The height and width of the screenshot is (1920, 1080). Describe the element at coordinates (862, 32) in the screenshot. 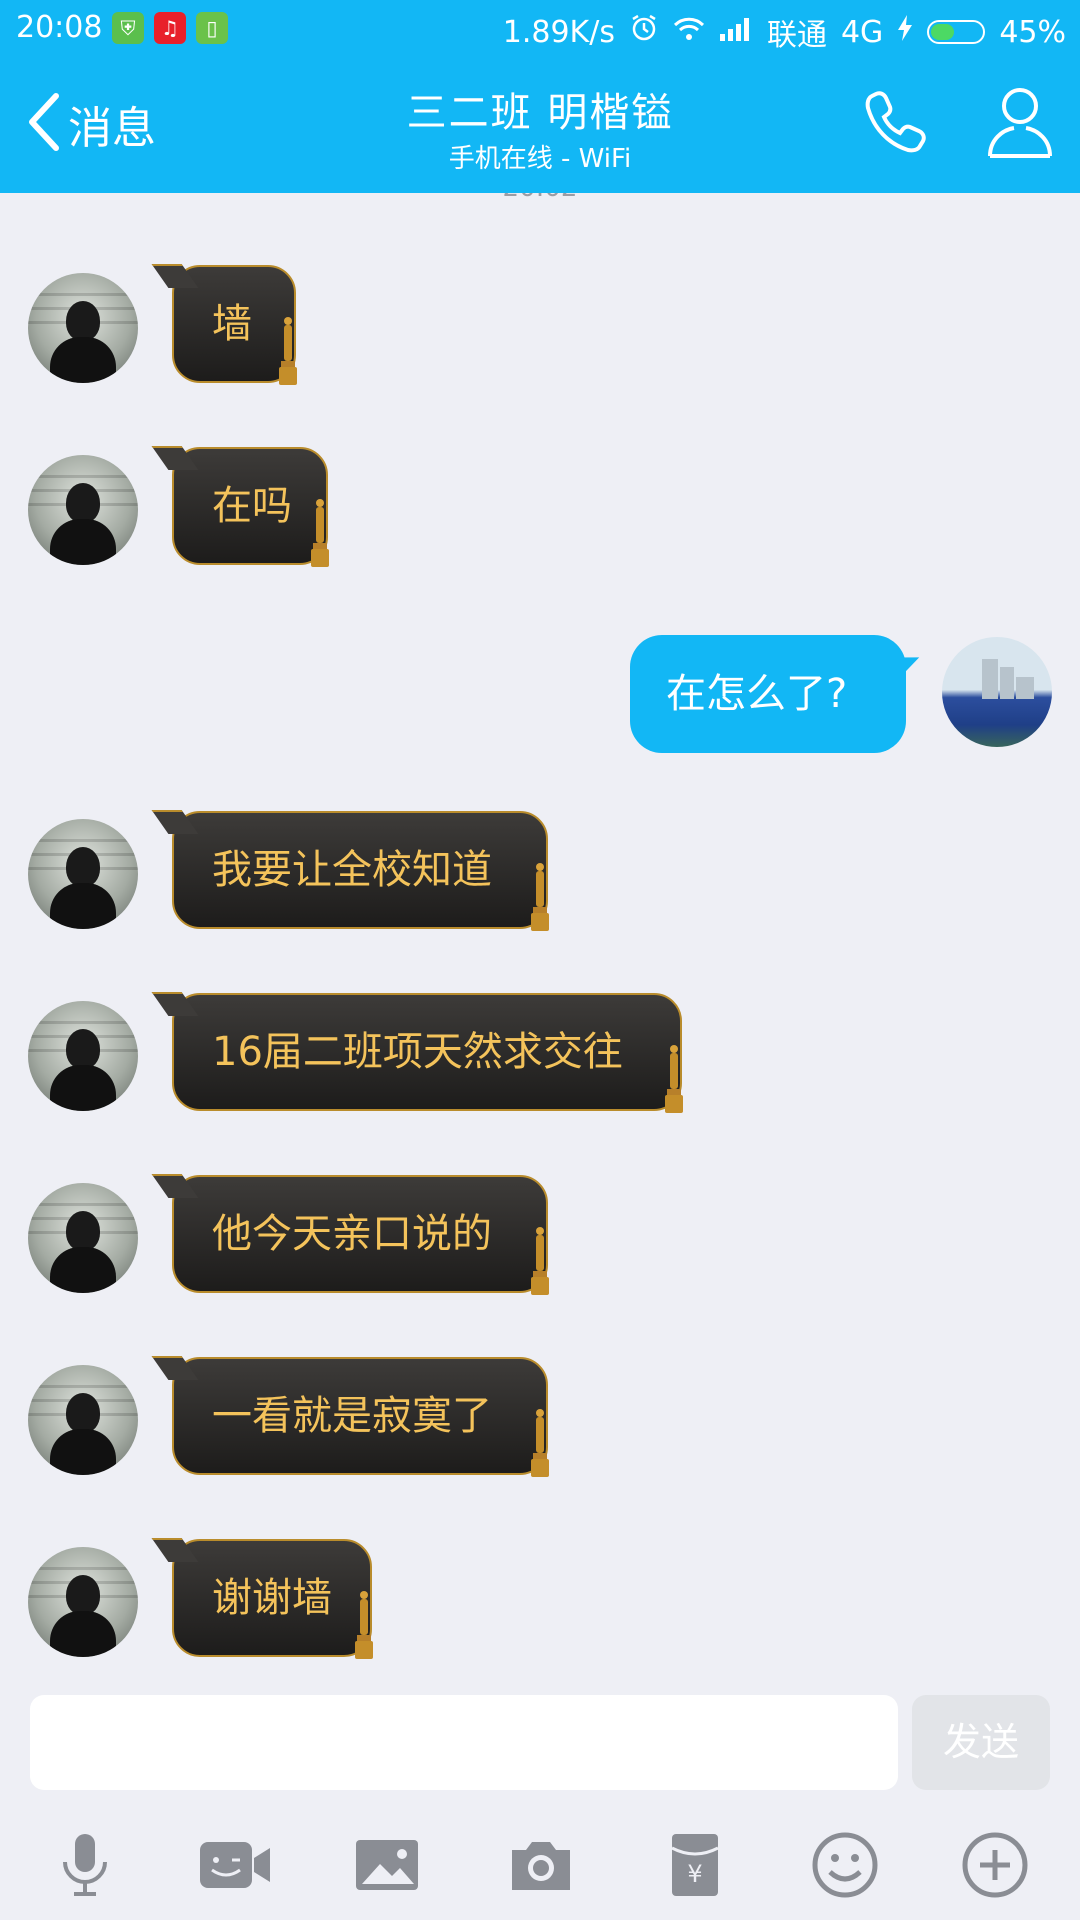

I see `network-type: 4G` at that location.